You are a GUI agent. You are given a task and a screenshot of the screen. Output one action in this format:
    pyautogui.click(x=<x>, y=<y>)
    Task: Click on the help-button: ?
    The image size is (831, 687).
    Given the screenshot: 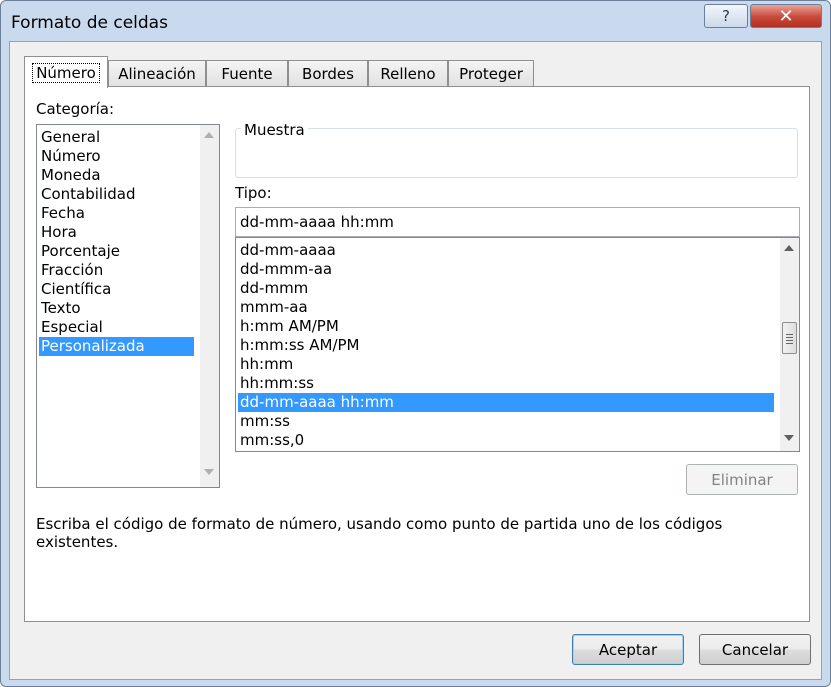 What is the action you would take?
    pyautogui.click(x=726, y=16)
    